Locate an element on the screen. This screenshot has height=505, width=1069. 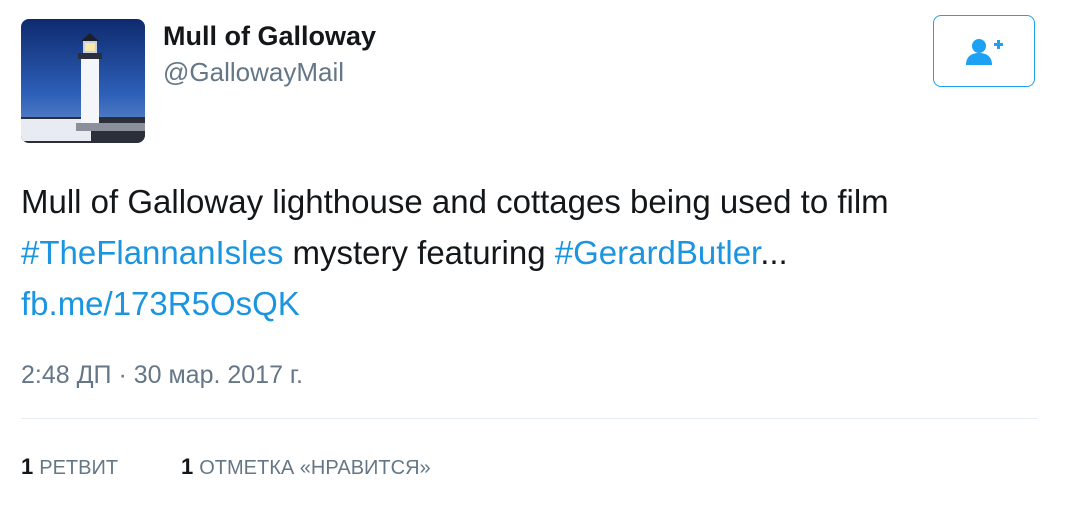
avatar is located at coordinates (83, 81).